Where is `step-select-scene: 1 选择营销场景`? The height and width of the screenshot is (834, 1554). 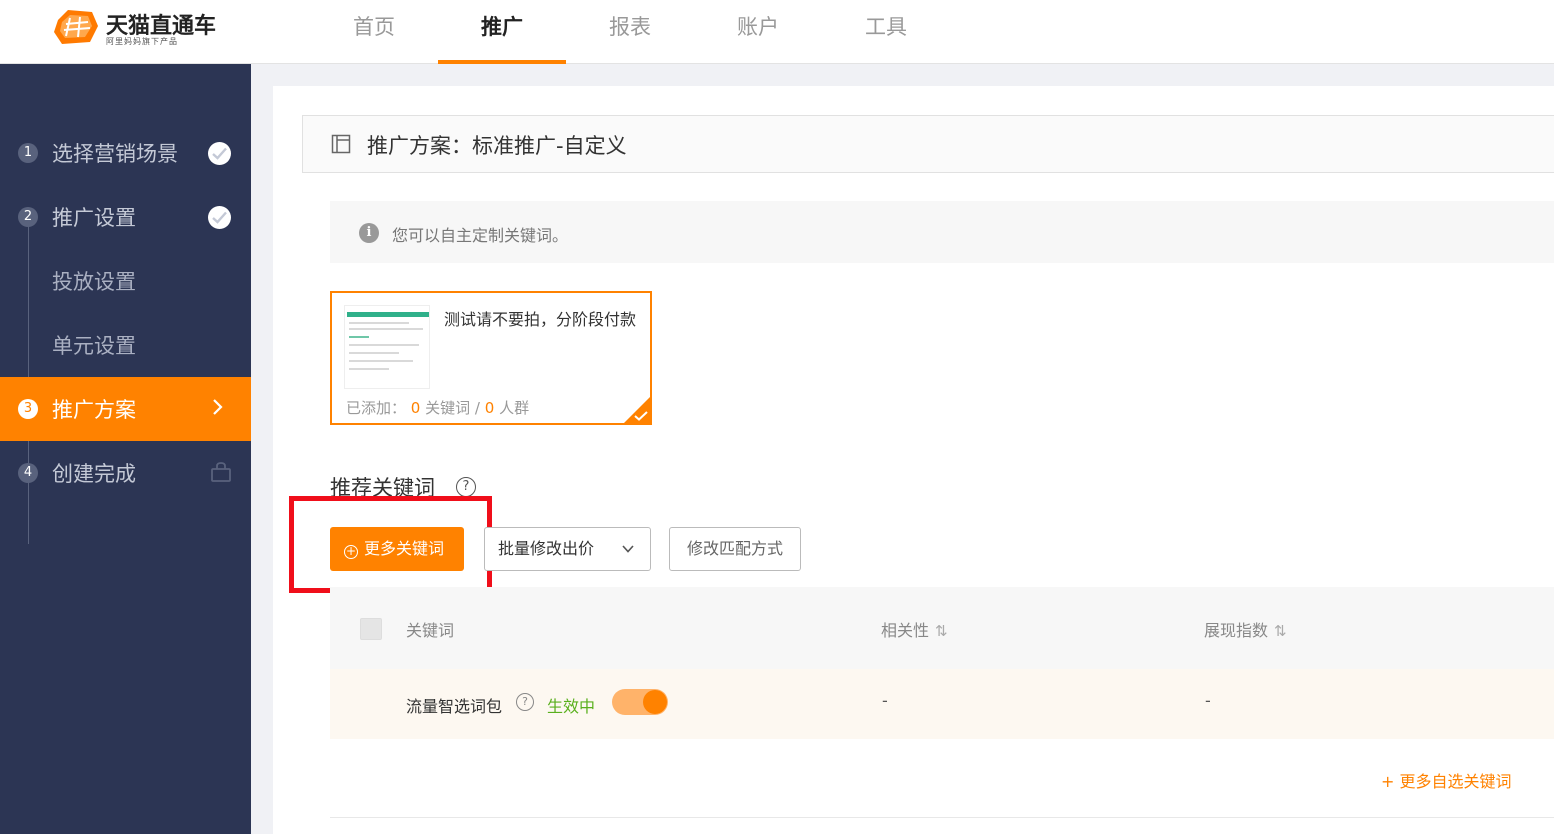
step-select-scene: 1 选择营销场景 is located at coordinates (125, 153).